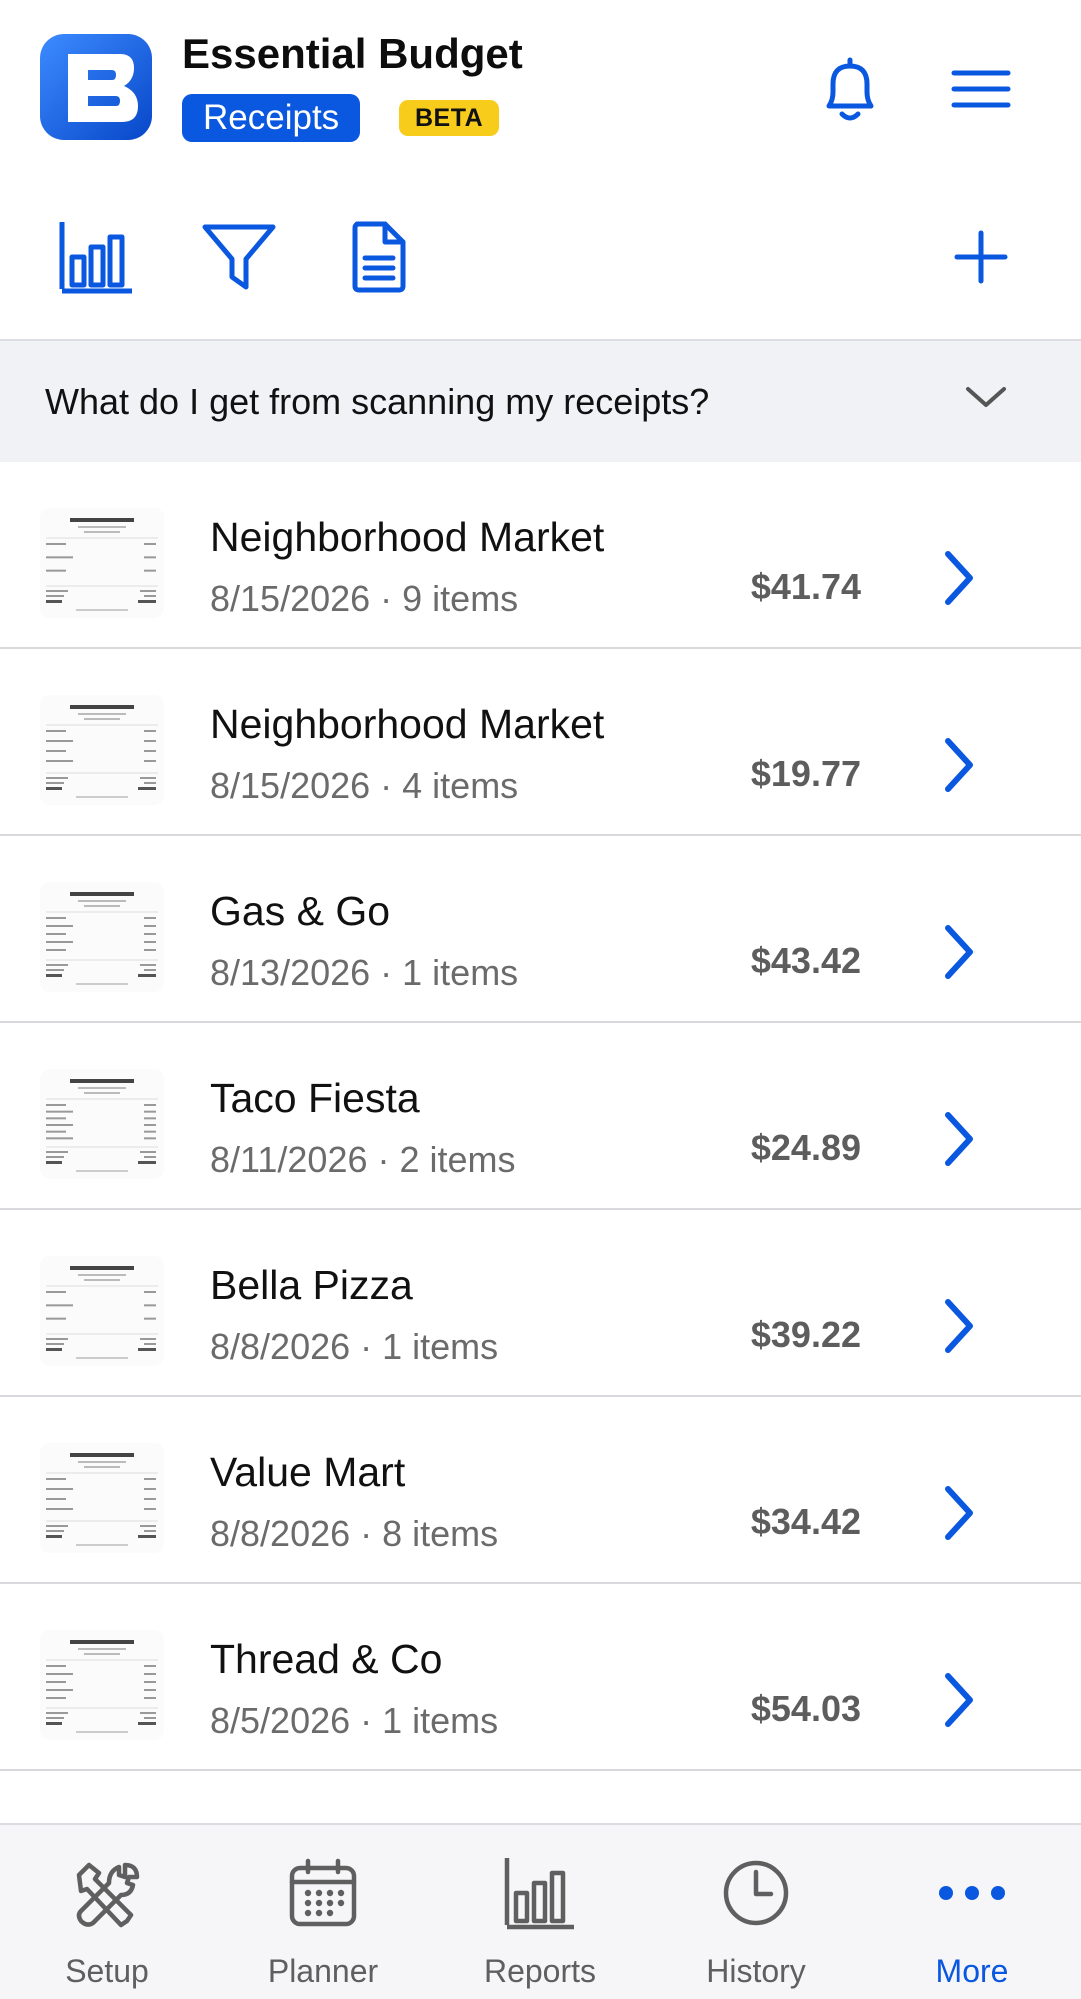 Image resolution: width=1081 pixels, height=1999 pixels. Describe the element at coordinates (352, 53) in the screenshot. I see `app-title: Essential Budget` at that location.